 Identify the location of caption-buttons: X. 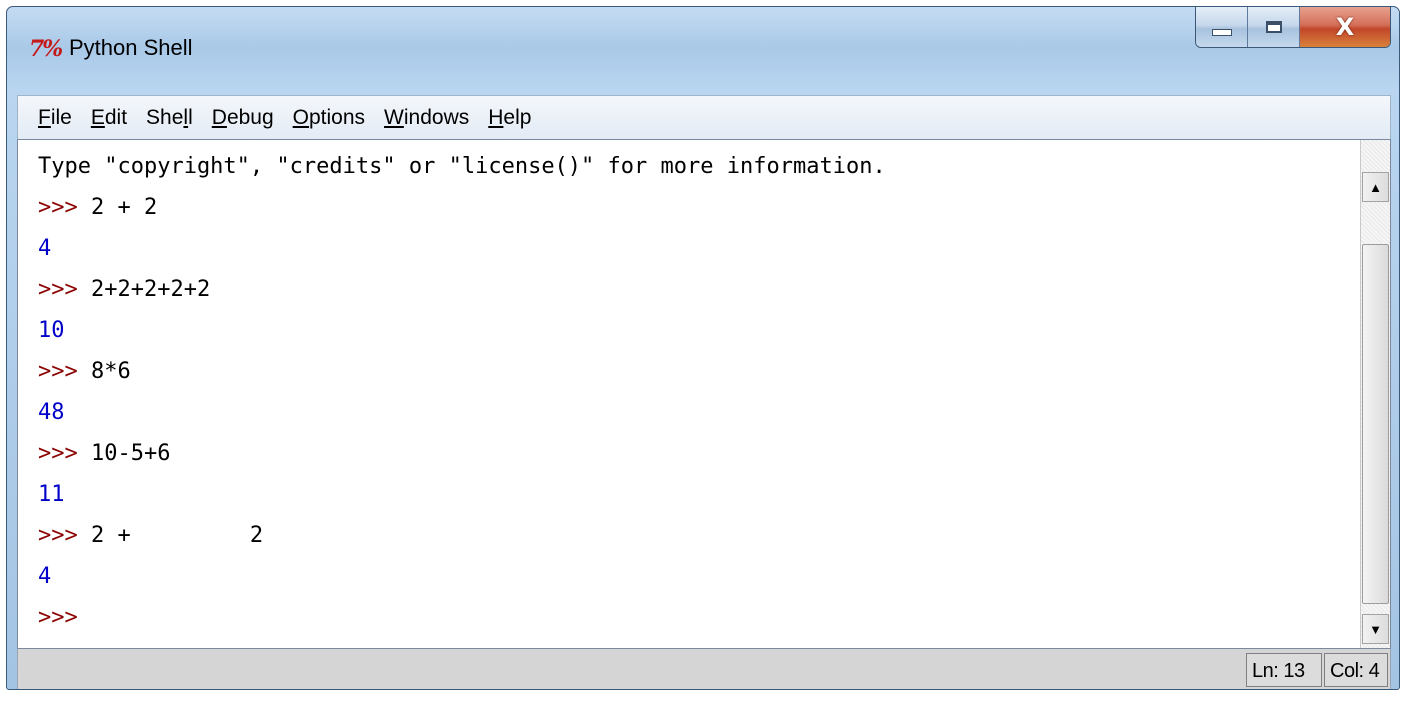
(1293, 27).